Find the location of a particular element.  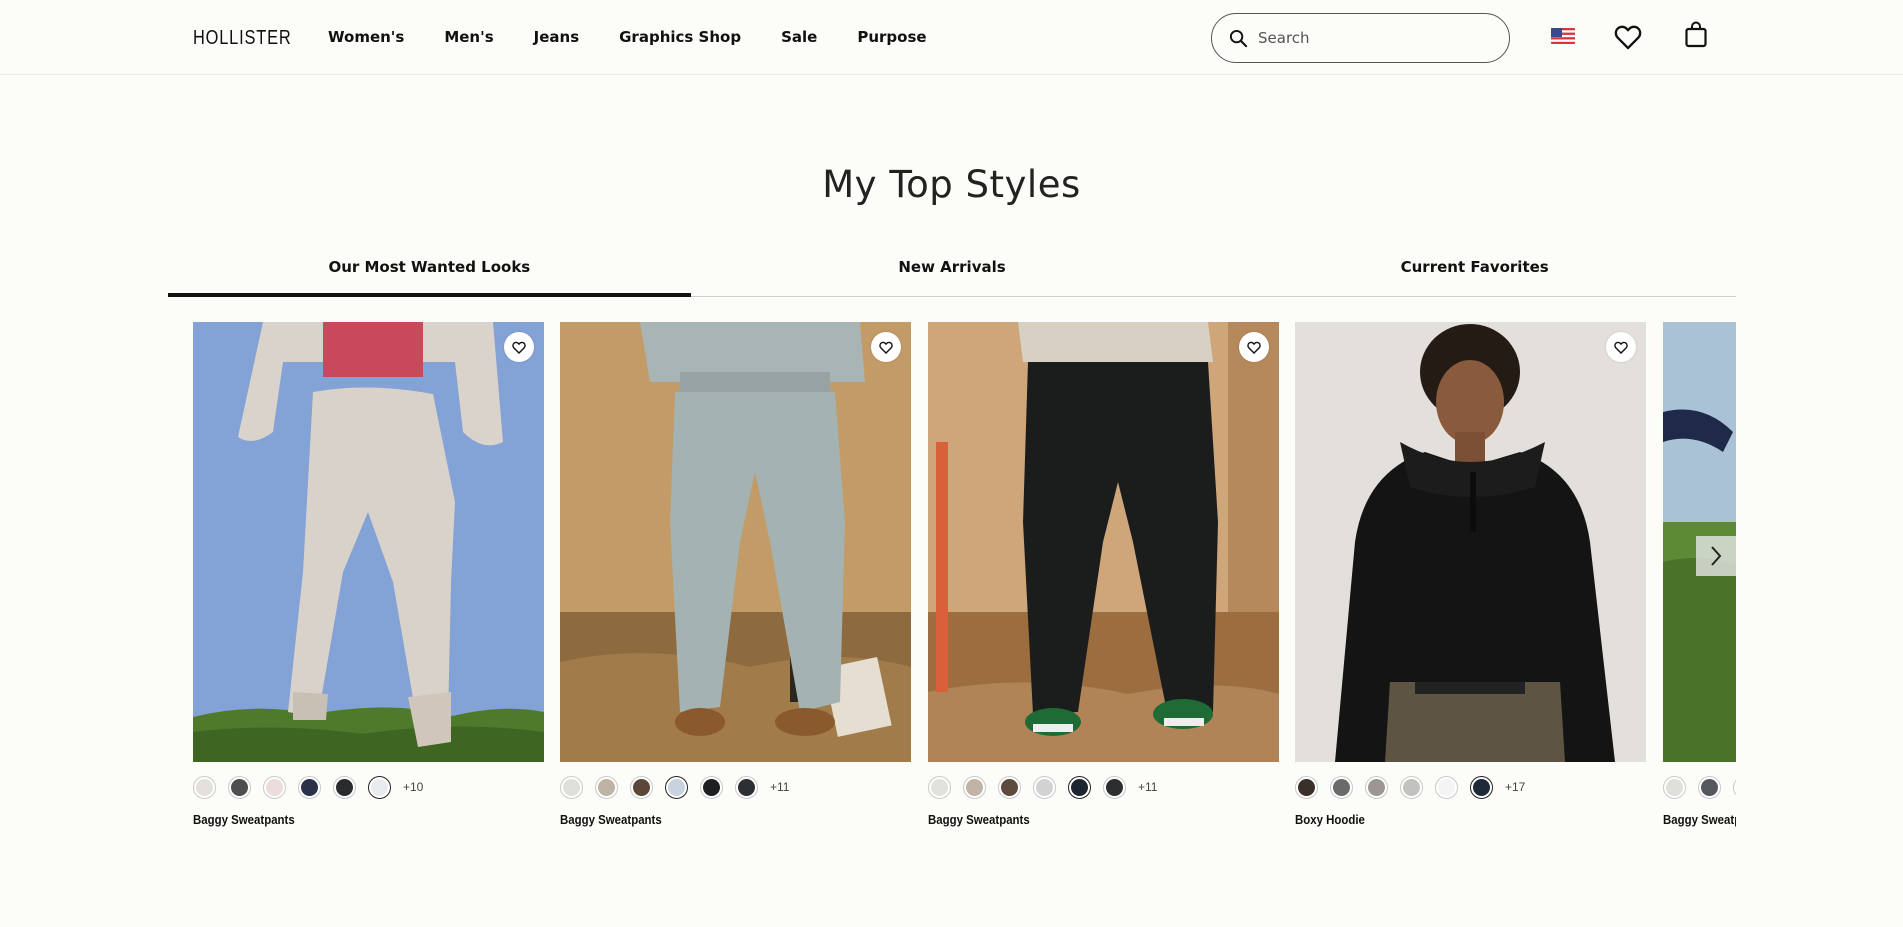

section-title: My Top Styles is located at coordinates (951, 184).